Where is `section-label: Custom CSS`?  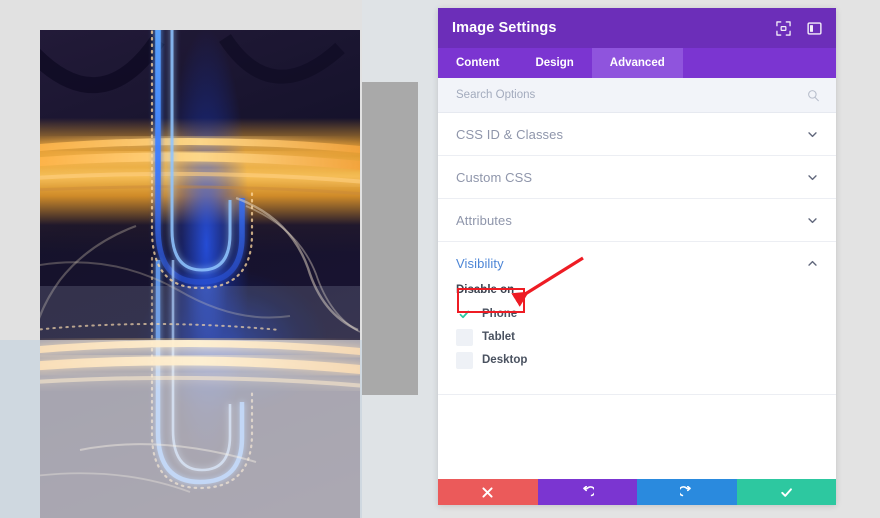
section-label: Custom CSS is located at coordinates (494, 177).